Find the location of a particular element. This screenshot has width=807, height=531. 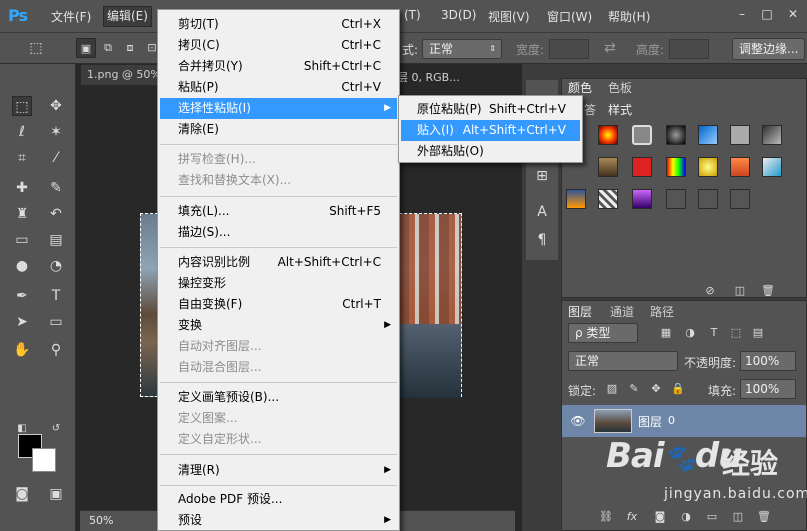

layer-row: 👁 图层 0 is located at coordinates (684, 421).